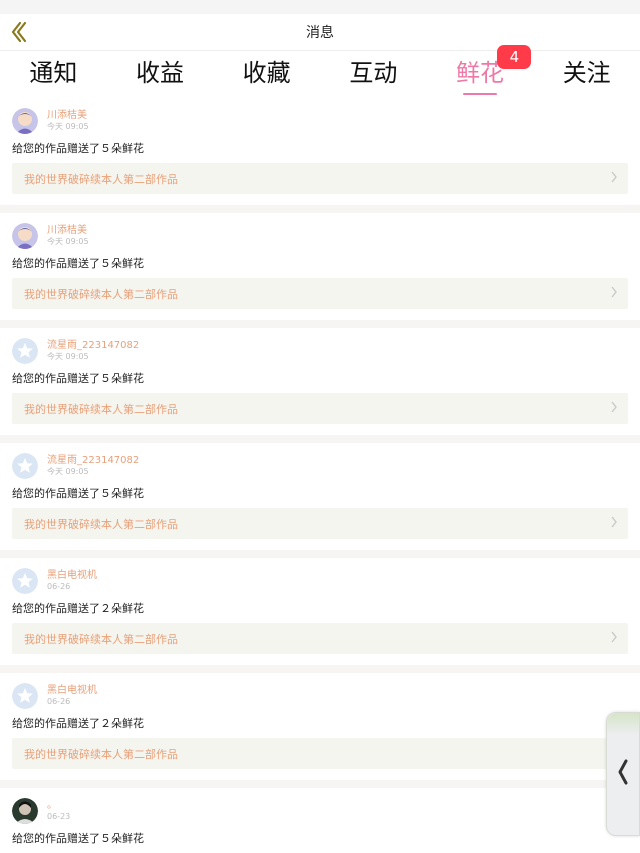 This screenshot has height=853, width=640. I want to click on active-tab-indicator, so click(480, 93).